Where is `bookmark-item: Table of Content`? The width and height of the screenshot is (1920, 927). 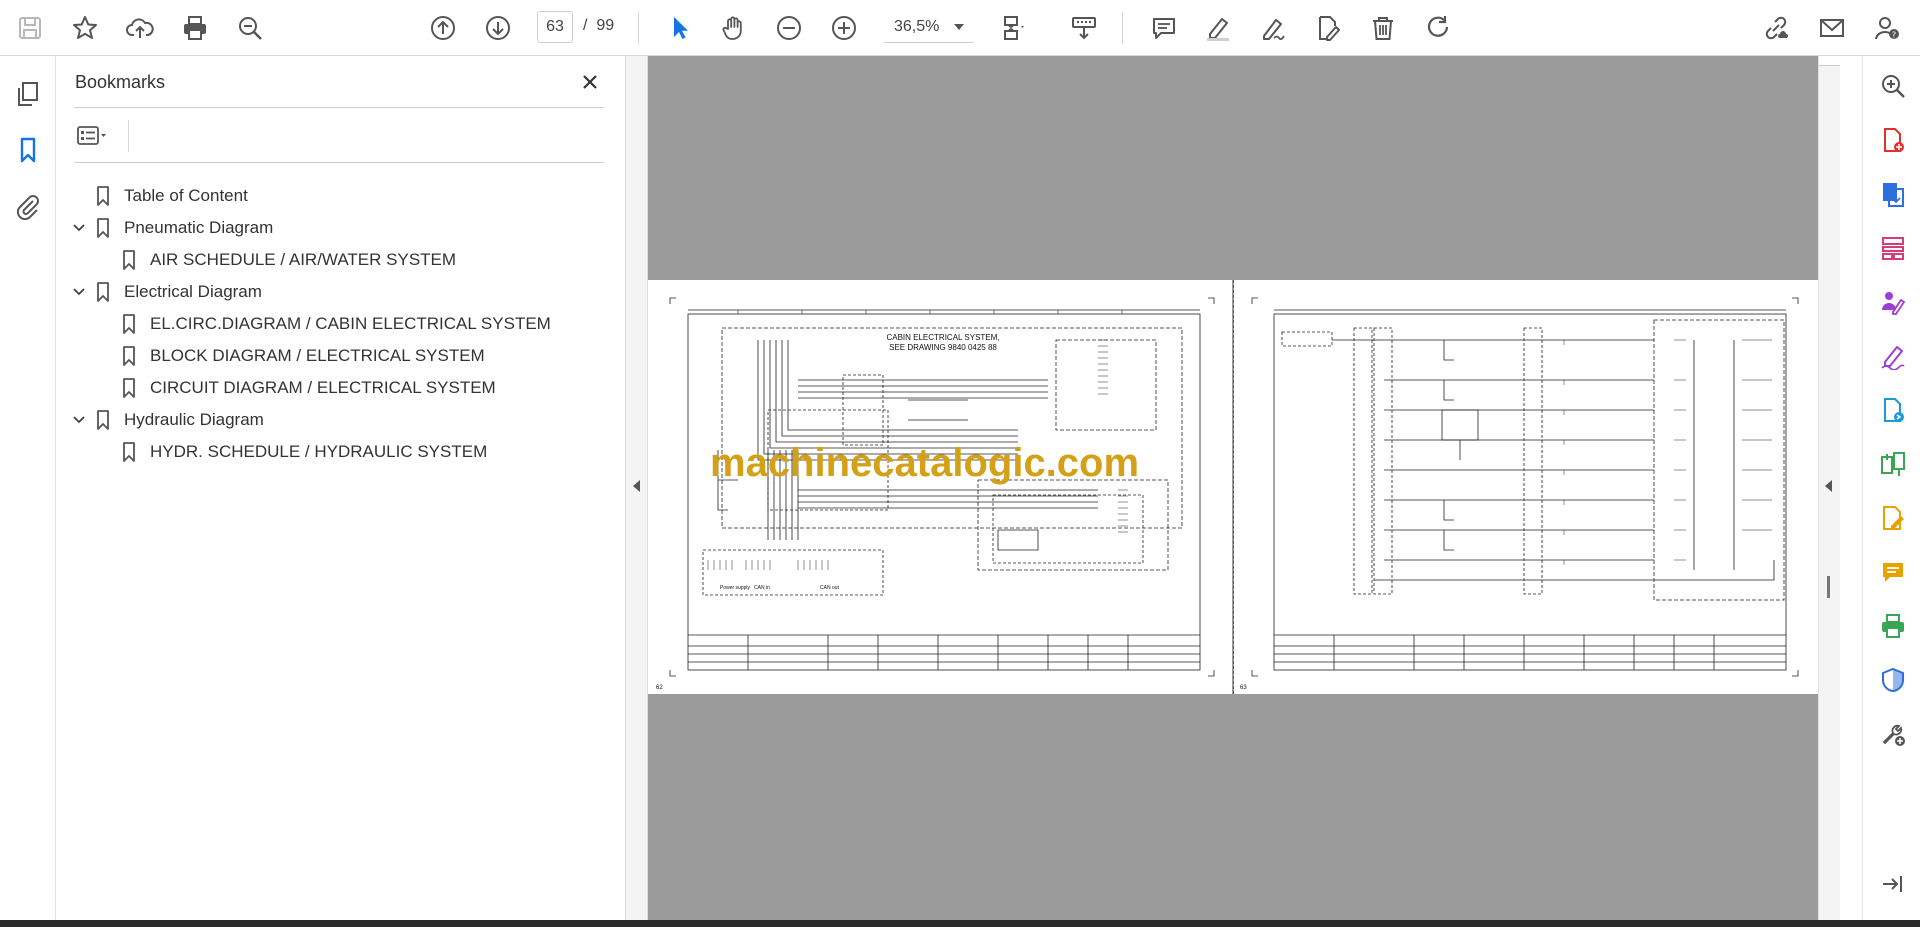 bookmark-item: Table of Content is located at coordinates (158, 196).